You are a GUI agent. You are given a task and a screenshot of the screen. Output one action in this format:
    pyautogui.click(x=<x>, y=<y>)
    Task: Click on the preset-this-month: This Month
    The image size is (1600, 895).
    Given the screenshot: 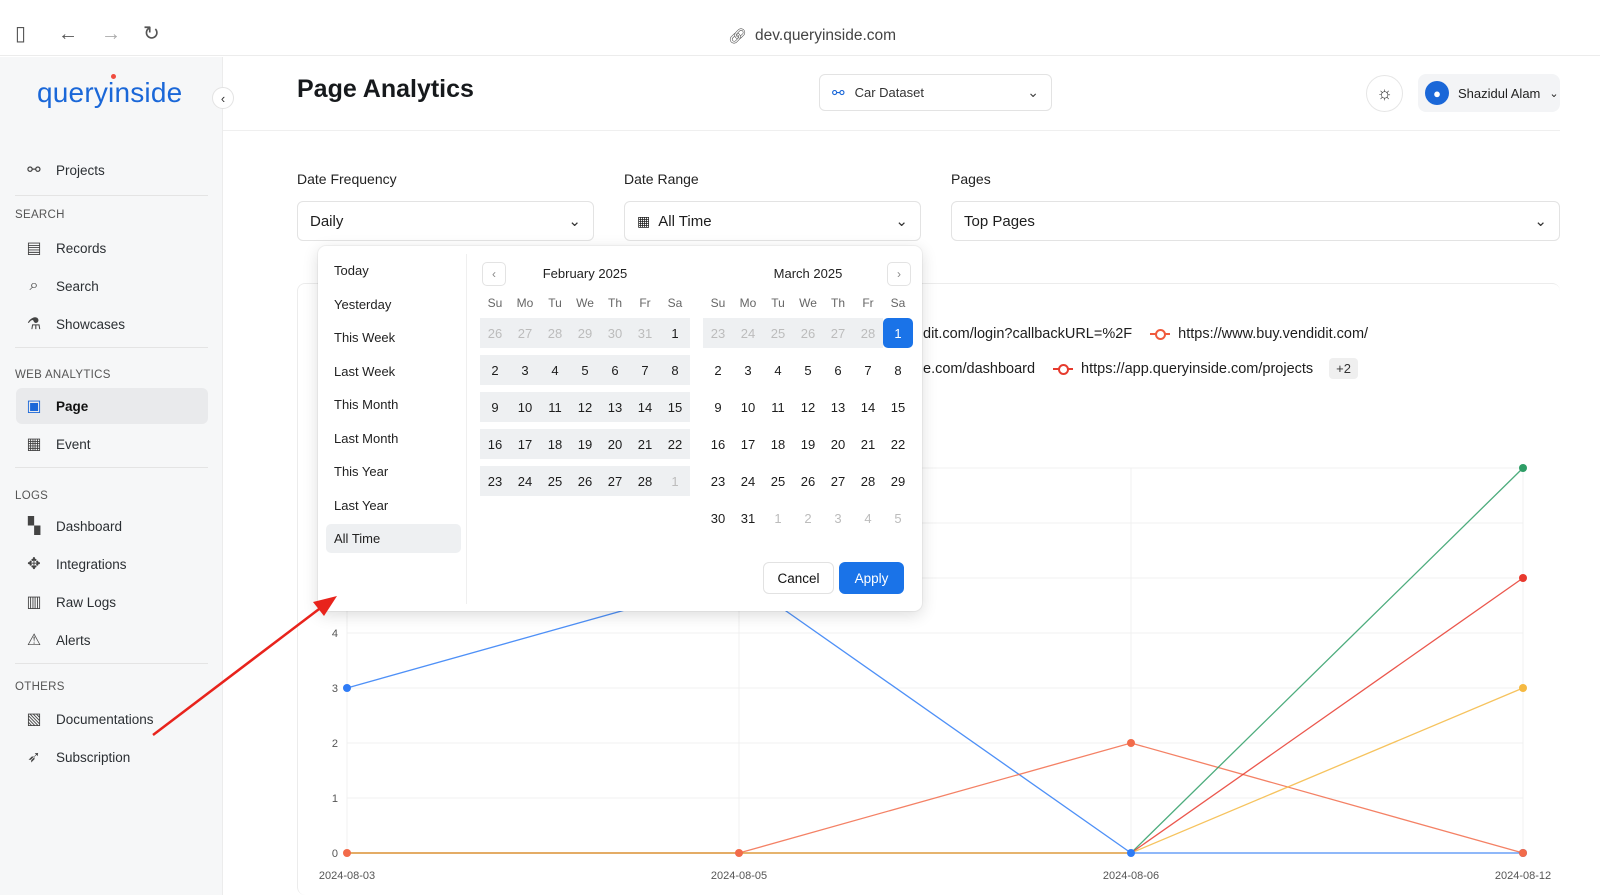 What is the action you would take?
    pyautogui.click(x=393, y=404)
    